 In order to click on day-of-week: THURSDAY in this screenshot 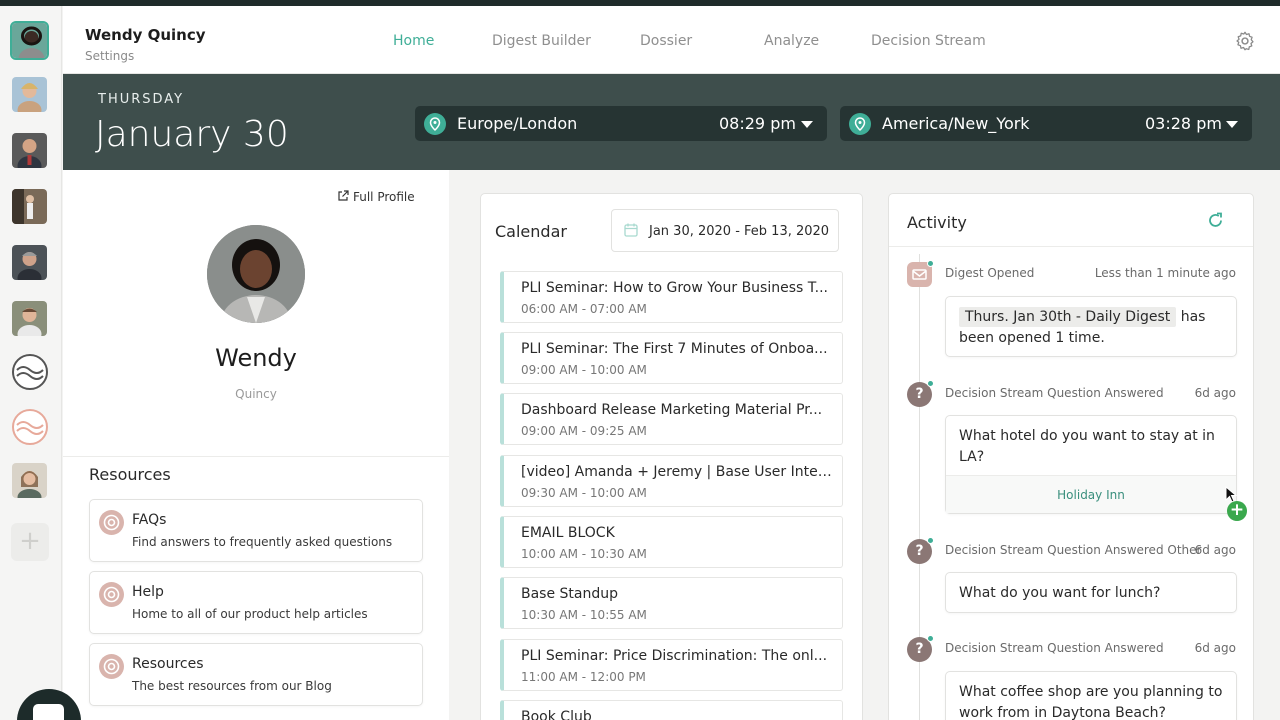, I will do `click(141, 99)`.